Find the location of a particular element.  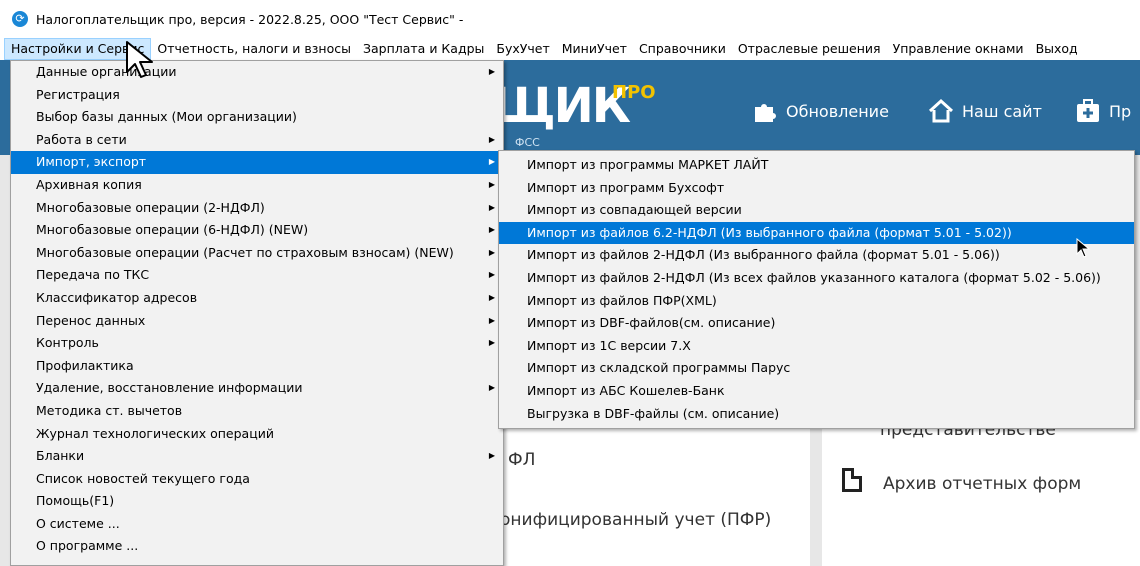

menu-item-network: Работа в сети ▶ is located at coordinates (257, 140).